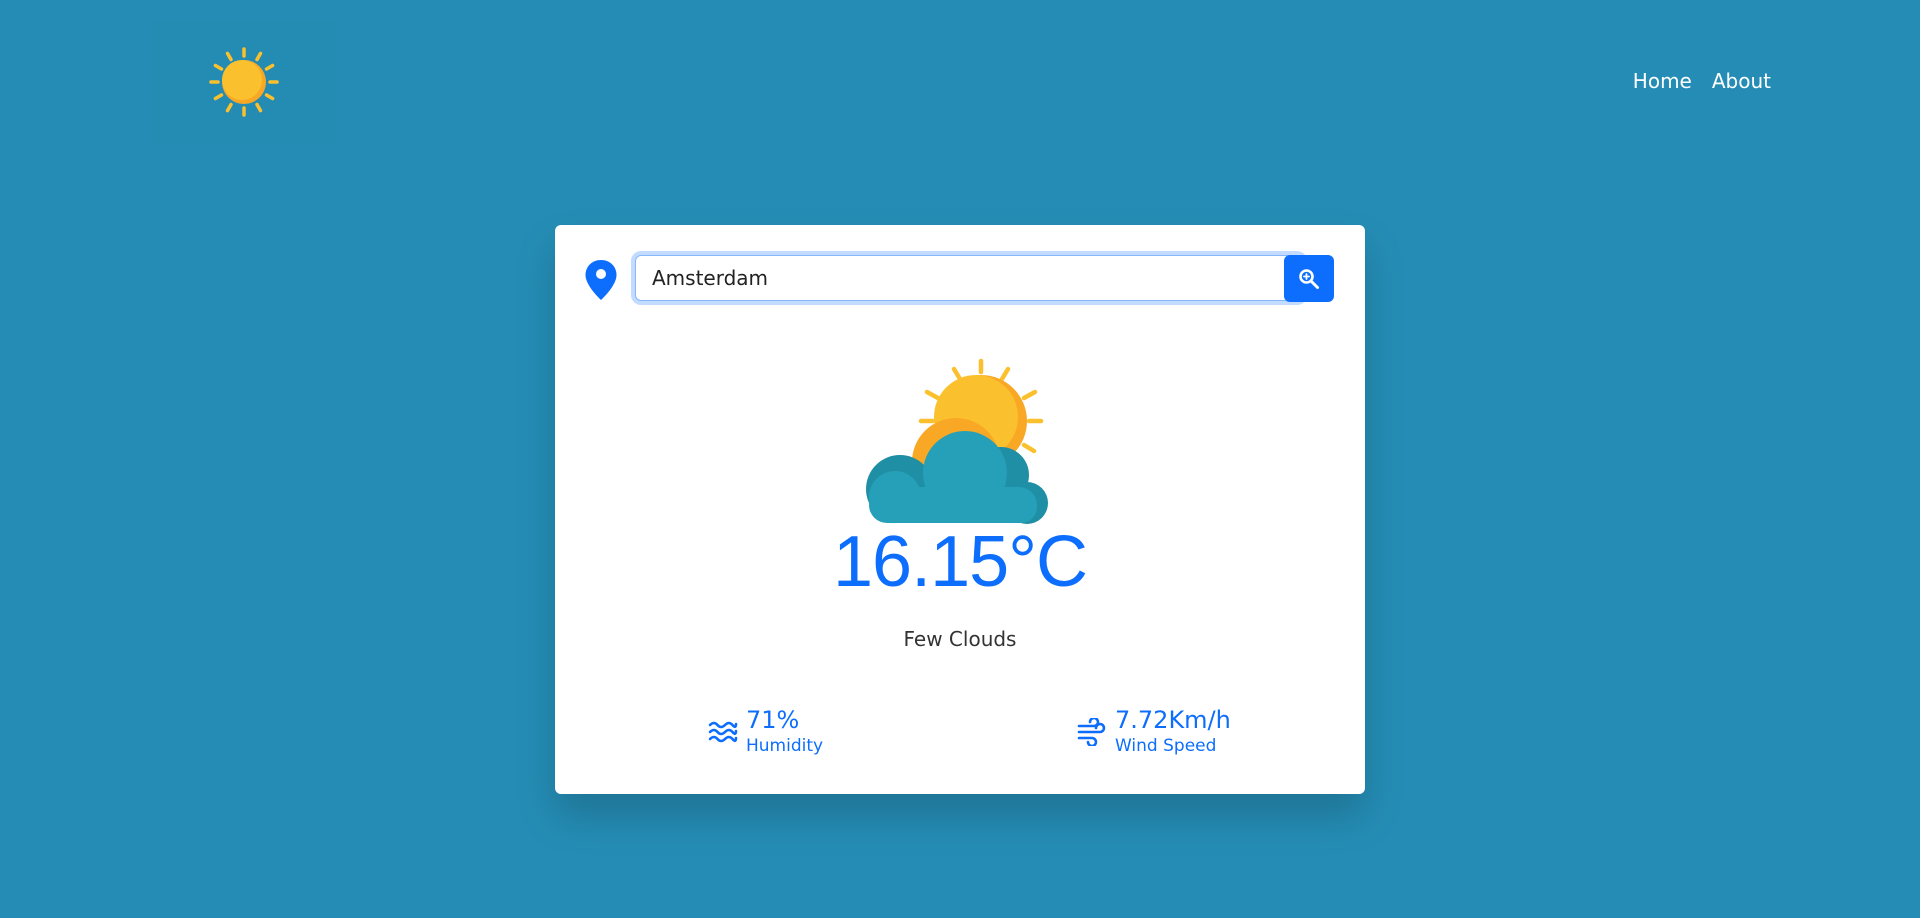 The width and height of the screenshot is (1920, 918). What do you see at coordinates (1091, 732) in the screenshot?
I see `wind-icon` at bounding box center [1091, 732].